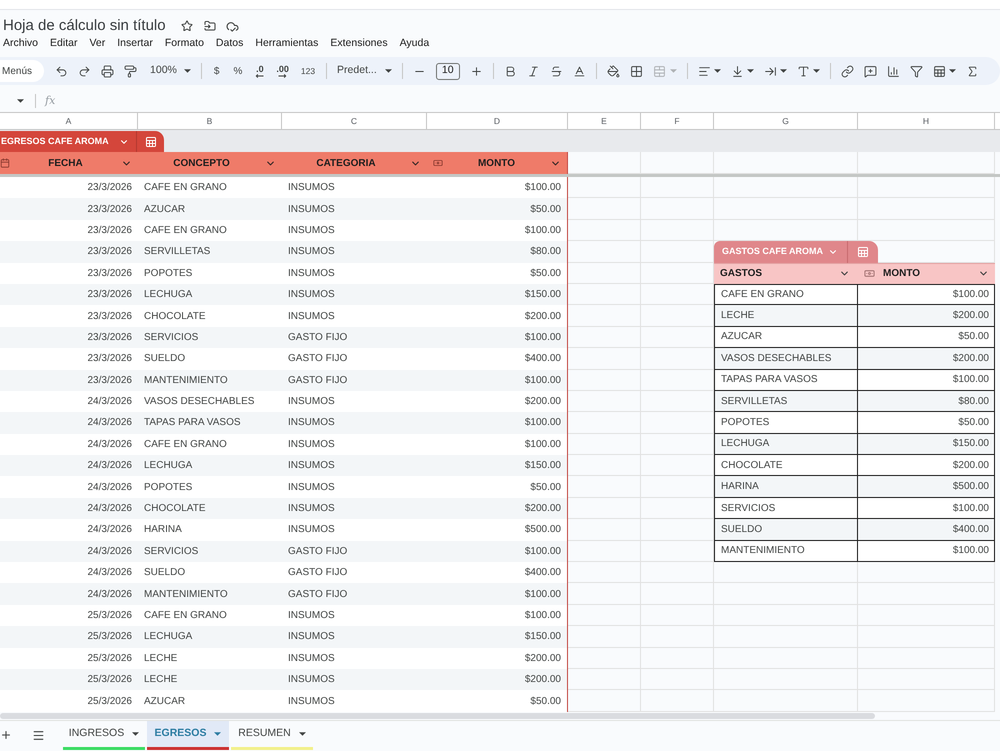  I want to click on column-header: D, so click(497, 121).